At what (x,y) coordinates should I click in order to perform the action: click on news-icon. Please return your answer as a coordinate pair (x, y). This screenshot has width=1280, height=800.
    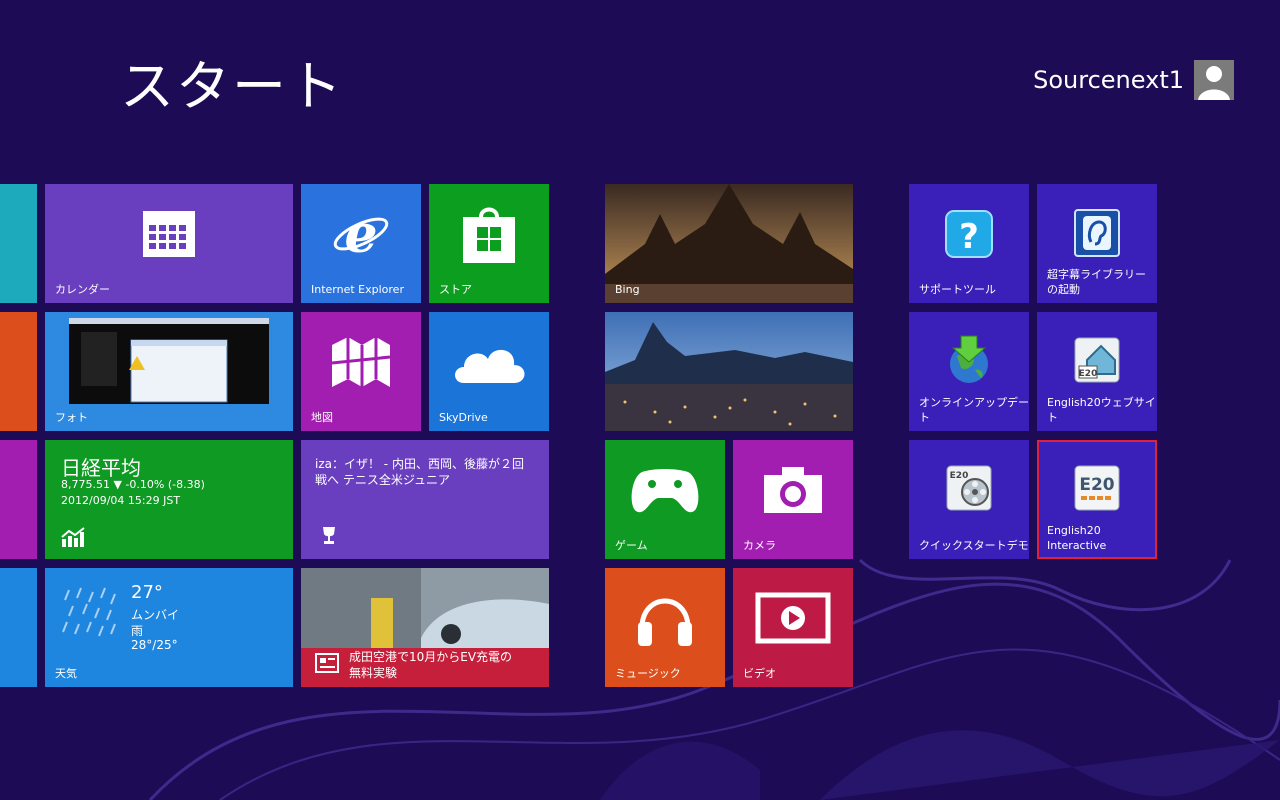
    Looking at the image, I should click on (327, 665).